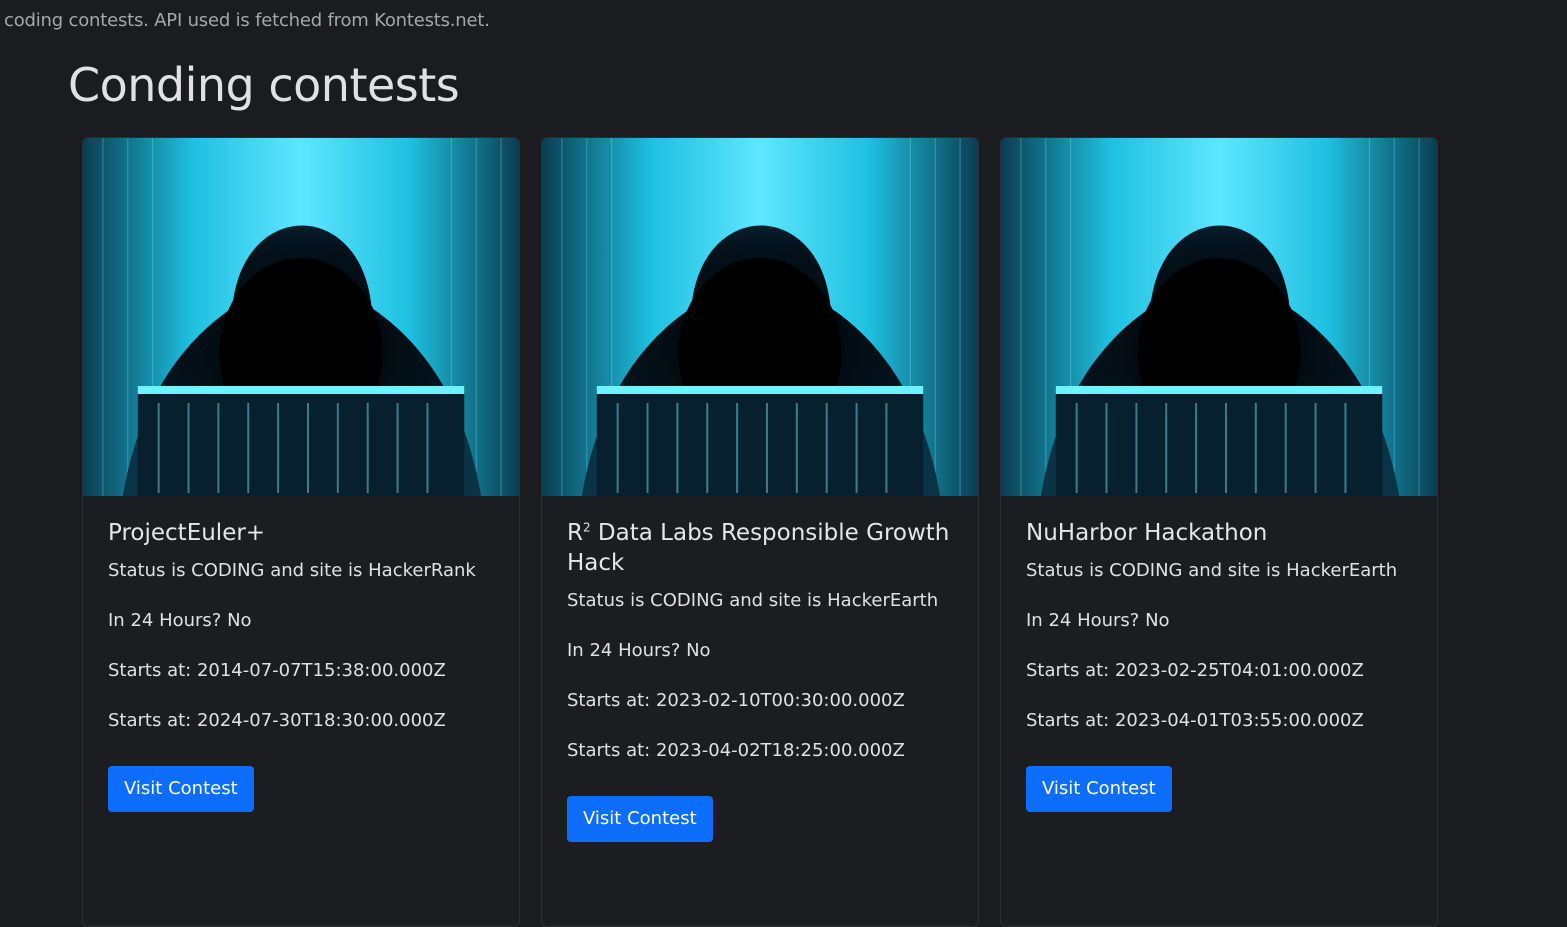 The width and height of the screenshot is (1567, 927). I want to click on contest-end-time: Starts at: 2024-07-30T18:30:00.000Z, so click(277, 720).